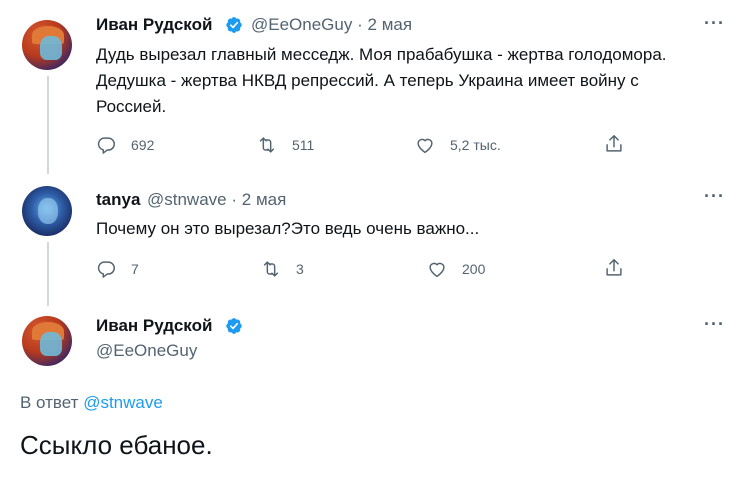 Image resolution: width=744 pixels, height=477 pixels. I want to click on author-handle: @stnwave, so click(187, 199).